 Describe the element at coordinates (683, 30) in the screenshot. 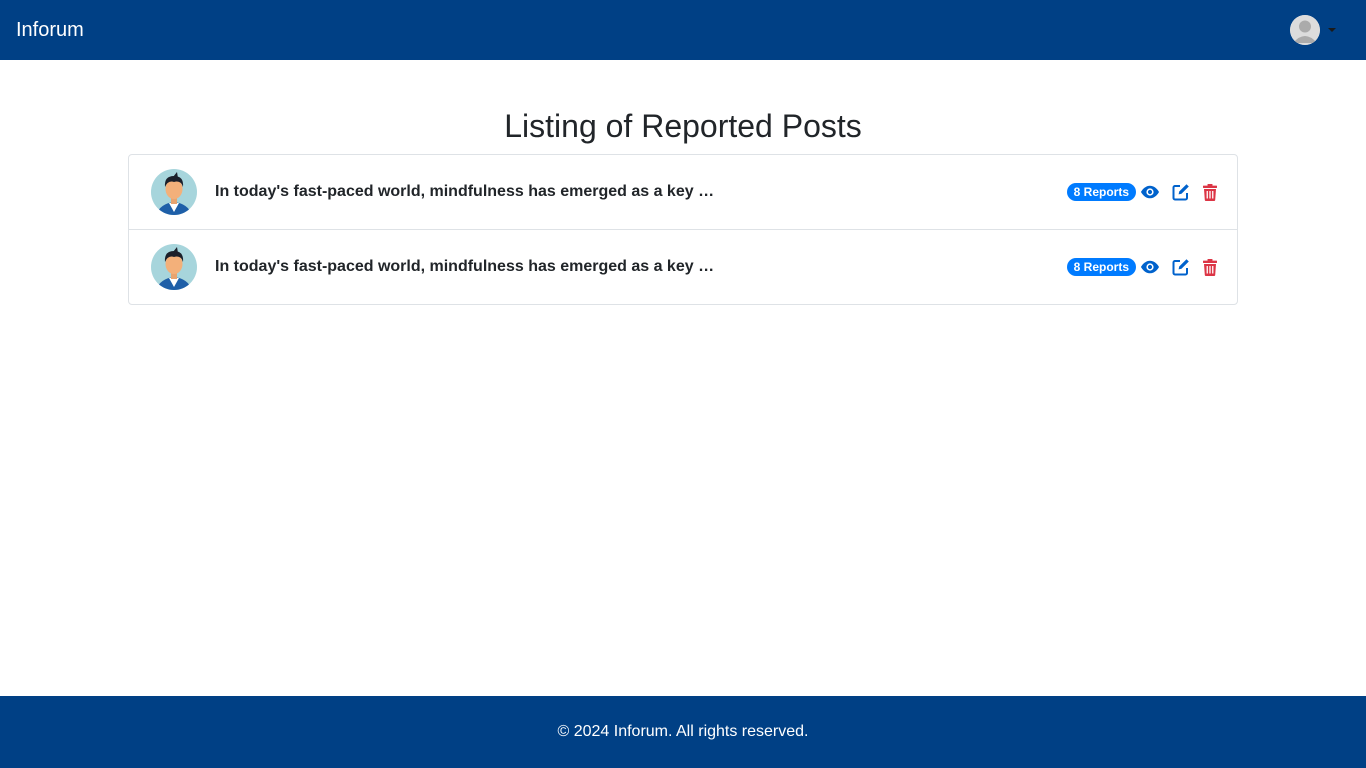

I see `top-navbar: Inforum` at that location.